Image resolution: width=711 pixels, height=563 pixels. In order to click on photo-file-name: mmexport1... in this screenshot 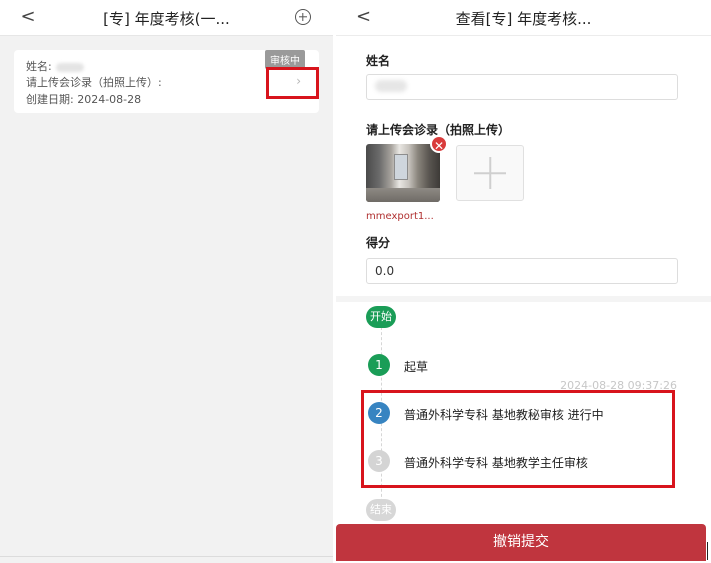, I will do `click(400, 216)`.